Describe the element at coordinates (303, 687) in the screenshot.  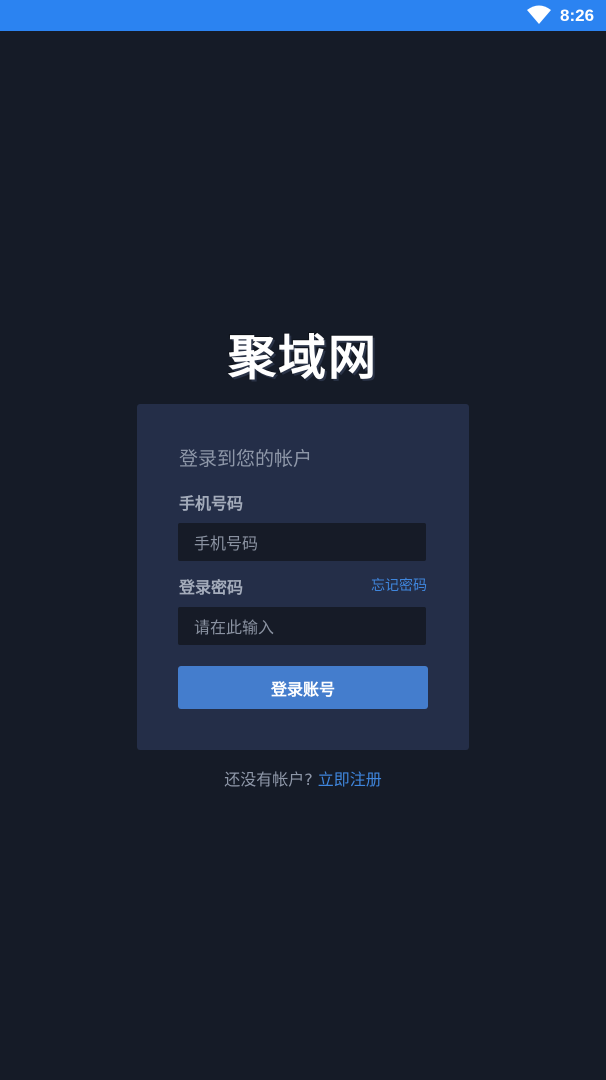
I see `login-button: 登录账号` at that location.